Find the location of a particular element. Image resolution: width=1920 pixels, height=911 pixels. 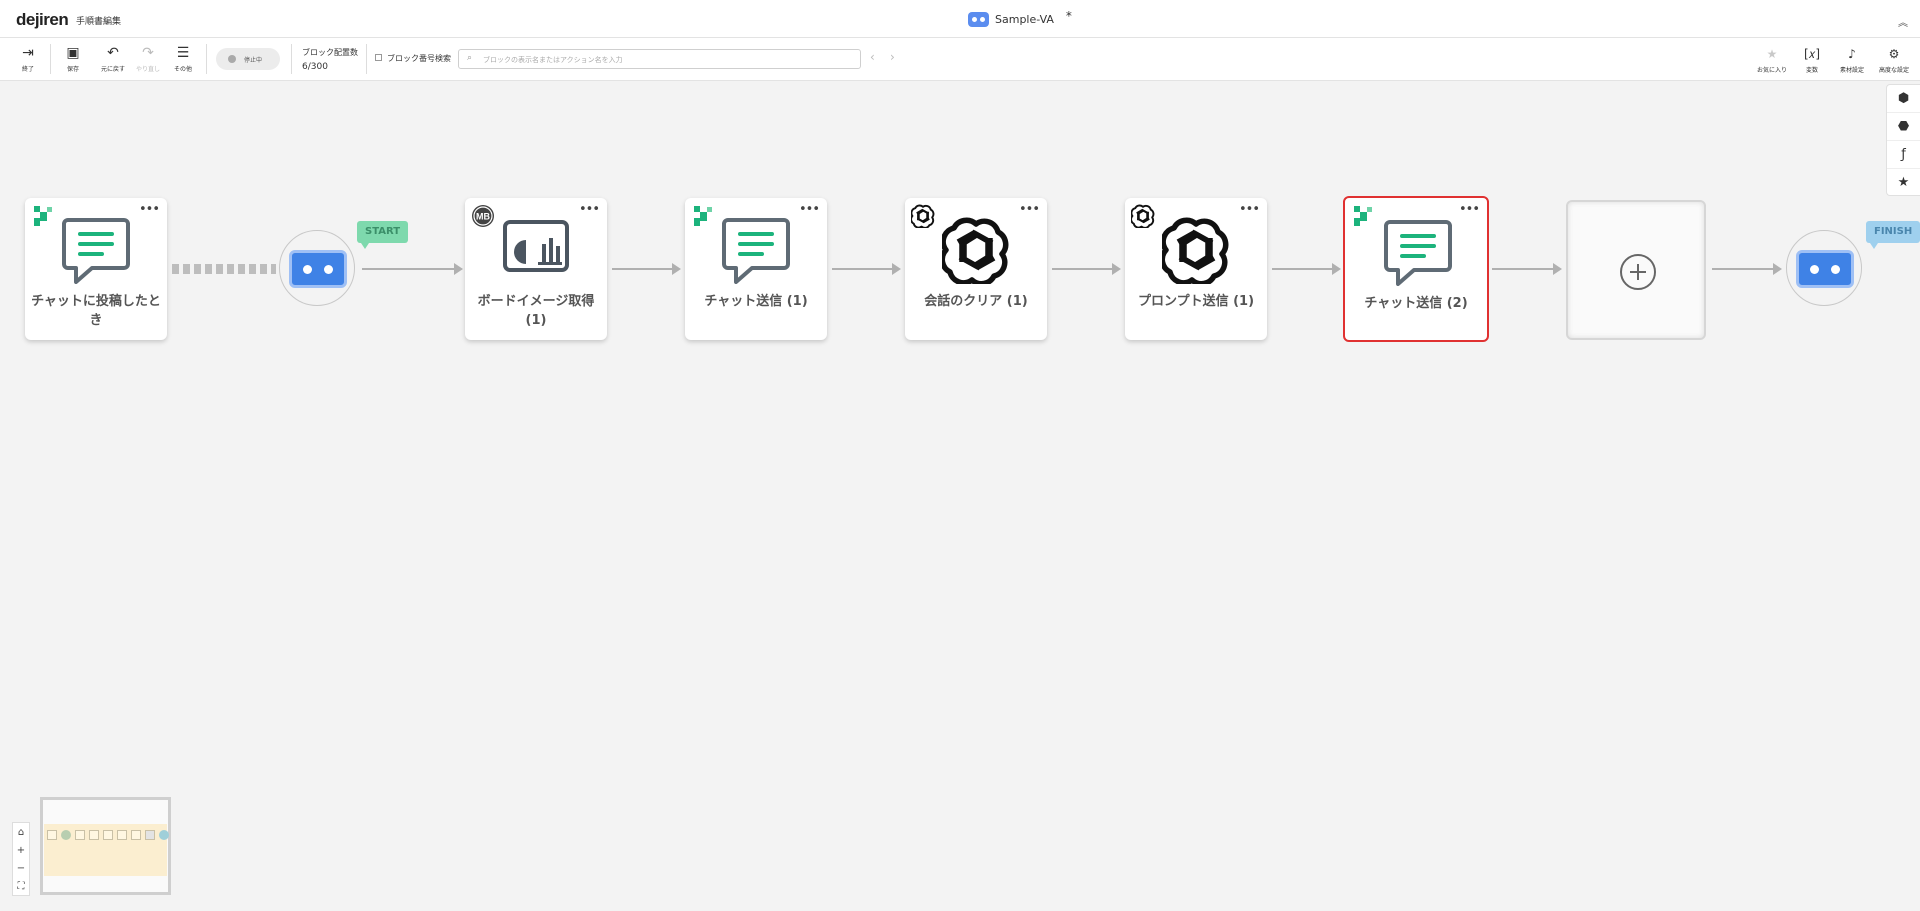

block-search-input is located at coordinates (668, 59).